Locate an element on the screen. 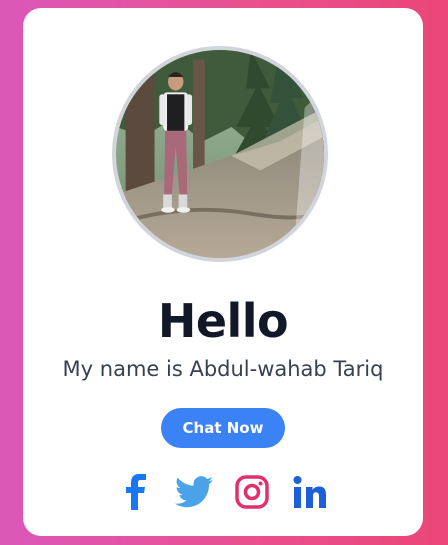  instagram-icon is located at coordinates (252, 492).